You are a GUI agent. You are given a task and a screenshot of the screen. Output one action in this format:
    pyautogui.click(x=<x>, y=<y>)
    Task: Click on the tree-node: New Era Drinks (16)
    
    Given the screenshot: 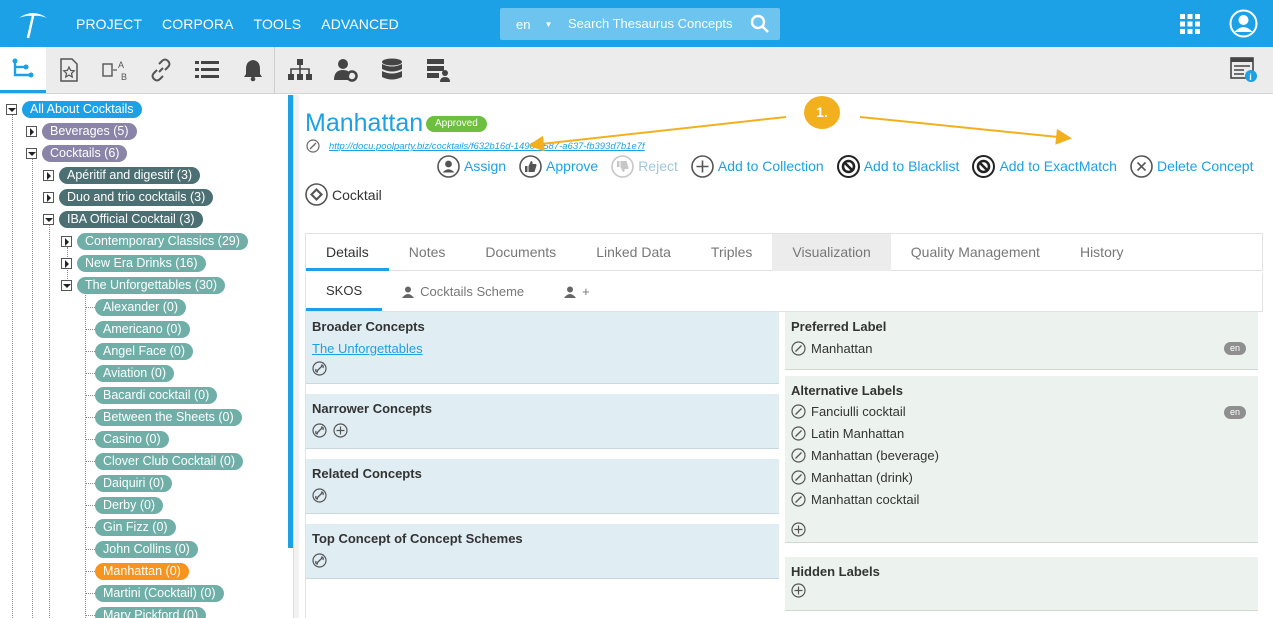 What is the action you would take?
    pyautogui.click(x=133, y=263)
    